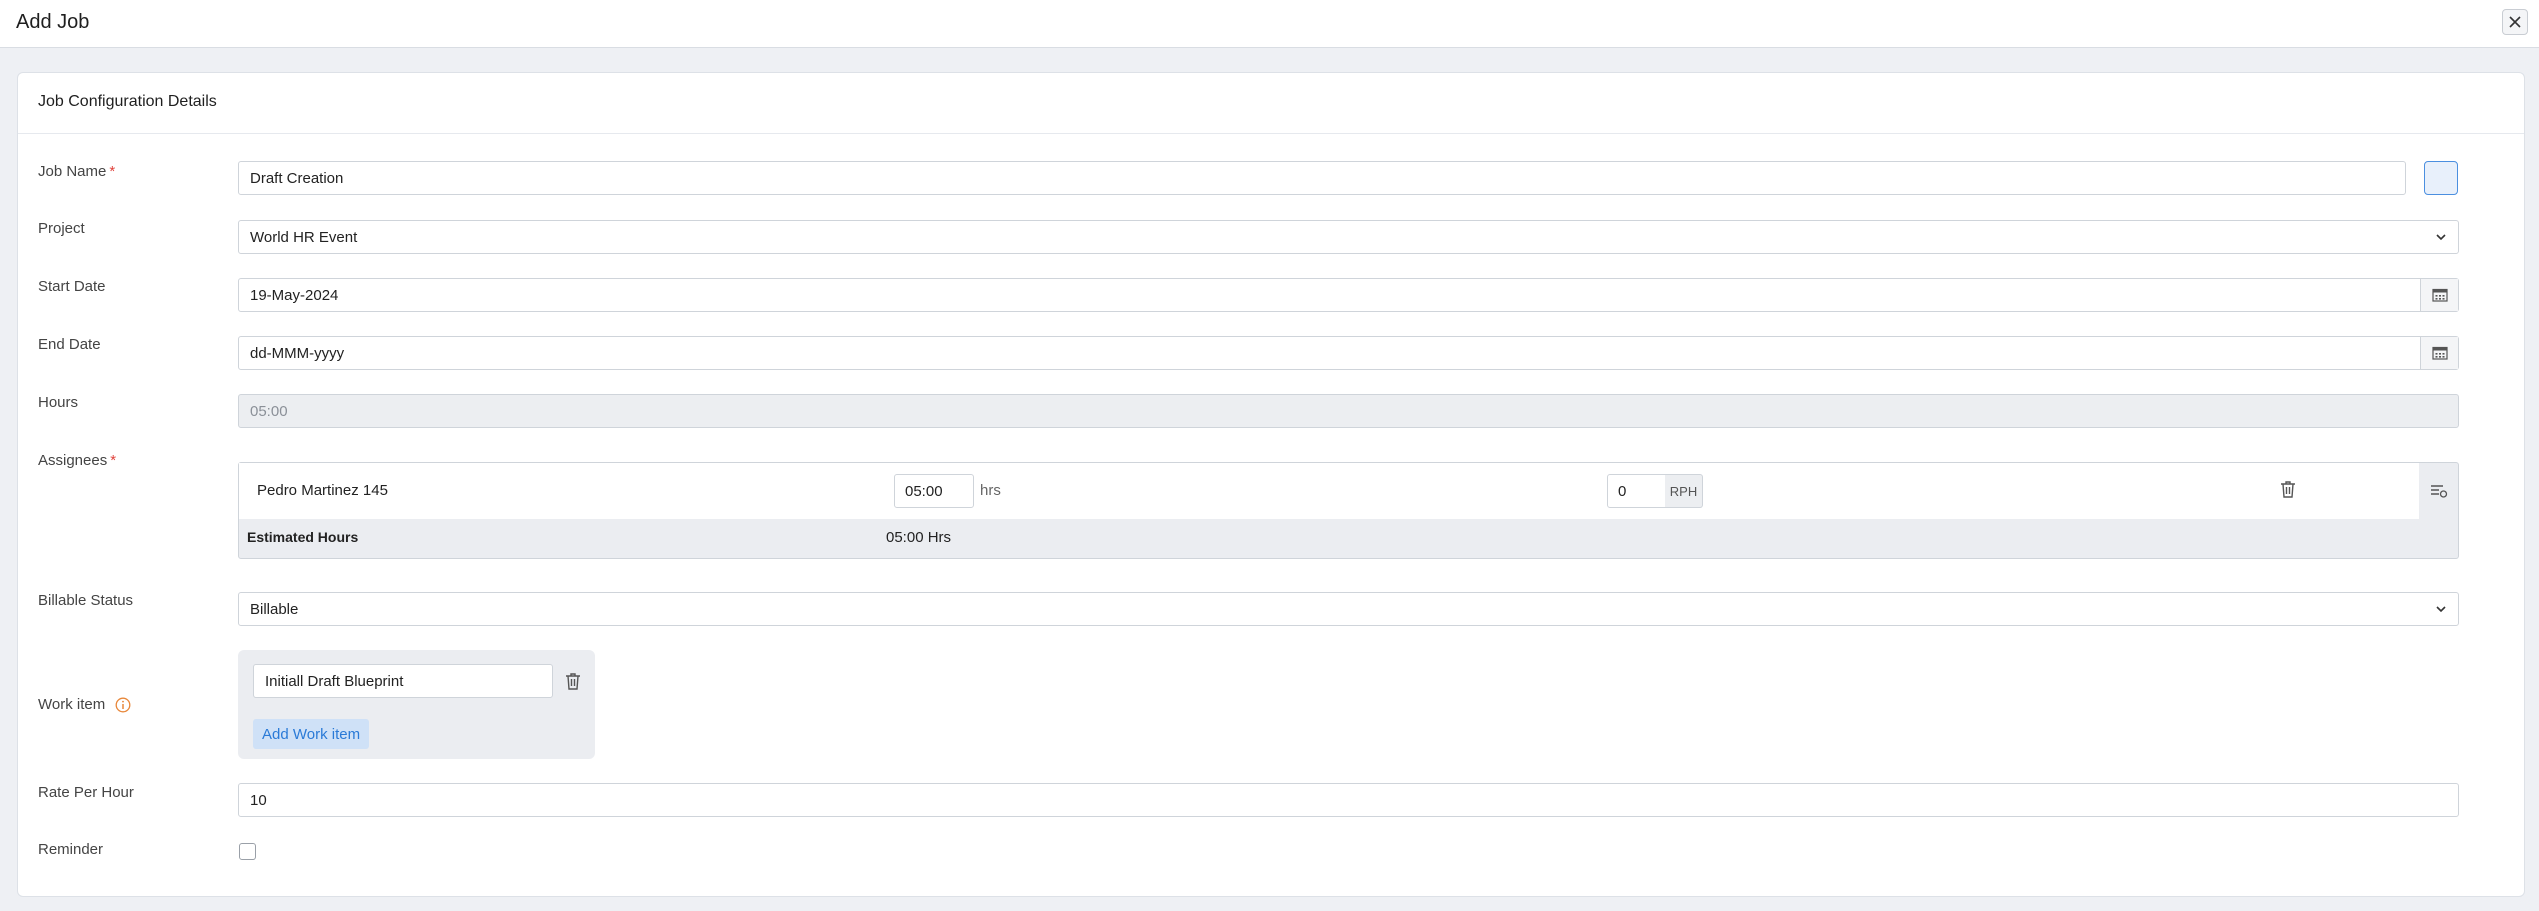 This screenshot has width=2539, height=911. I want to click on close-button, so click(2515, 22).